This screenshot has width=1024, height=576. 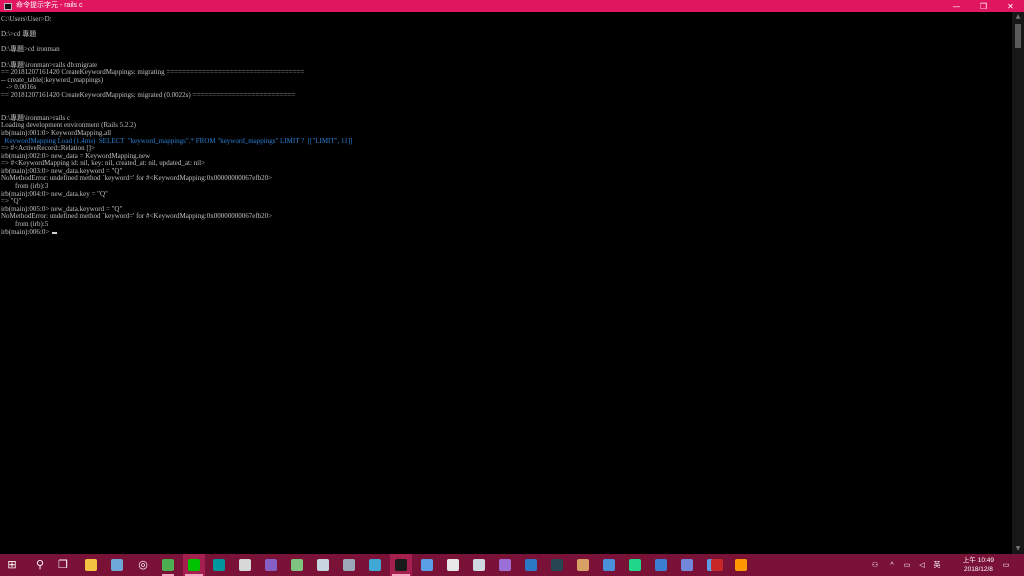 What do you see at coordinates (1010, 6) in the screenshot?
I see `close-button: ✕` at bounding box center [1010, 6].